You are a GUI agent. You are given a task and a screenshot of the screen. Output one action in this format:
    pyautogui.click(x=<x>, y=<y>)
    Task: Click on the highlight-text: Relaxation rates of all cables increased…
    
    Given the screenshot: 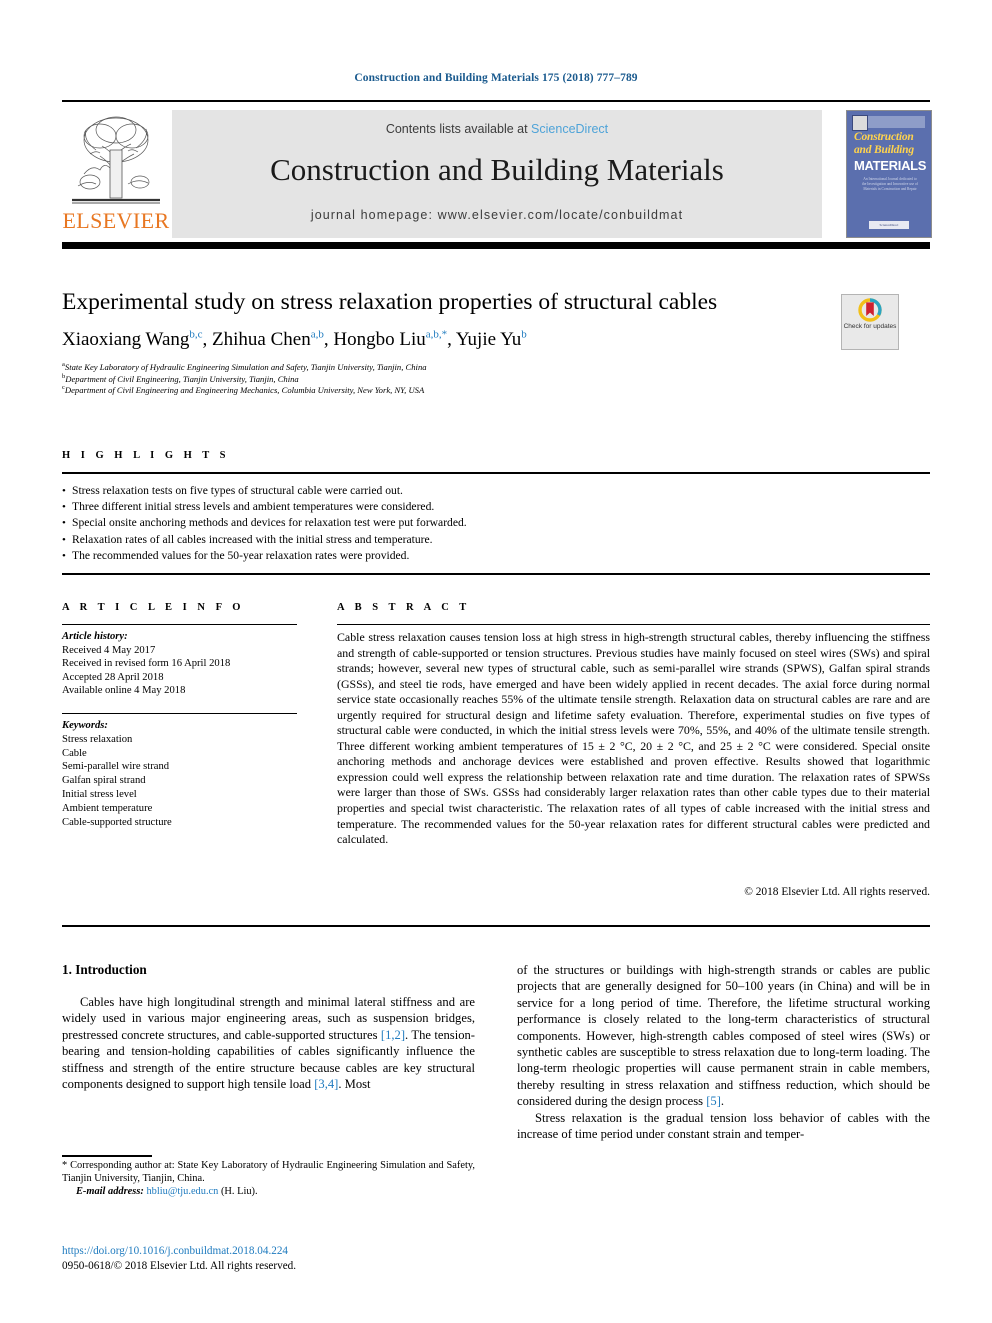 What is the action you would take?
    pyautogui.click(x=252, y=539)
    